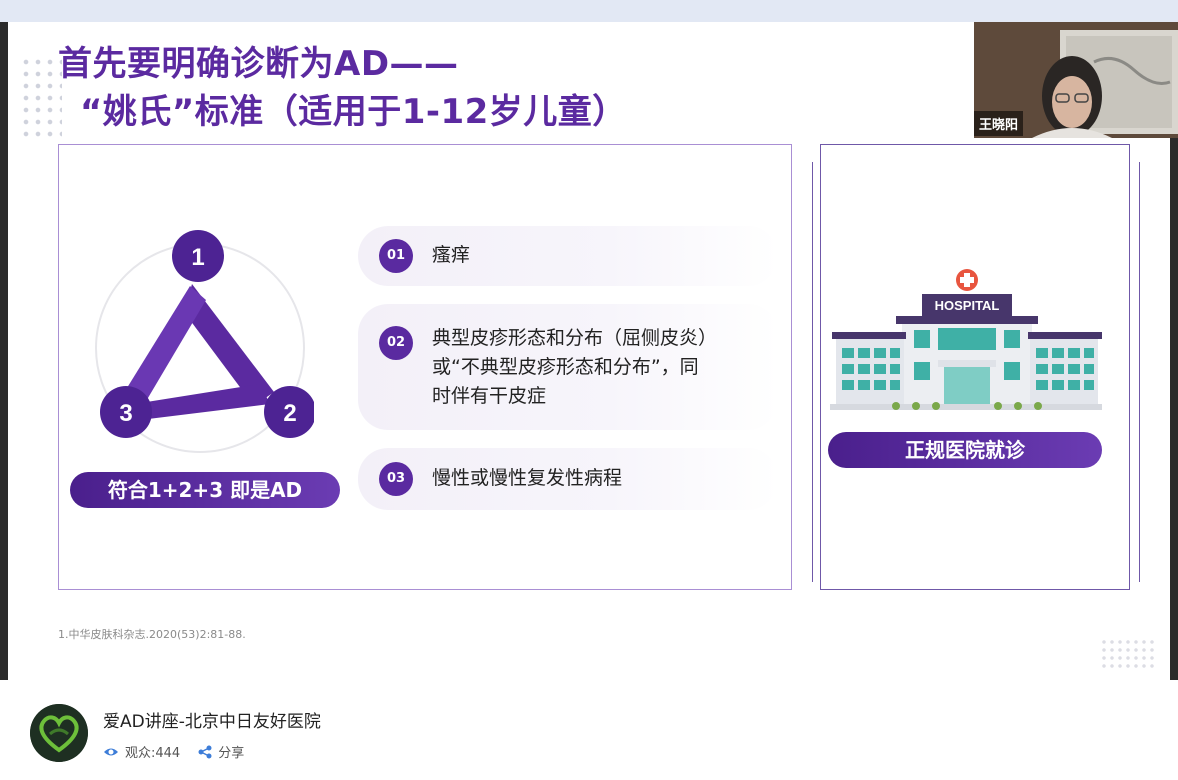 This screenshot has width=1178, height=780. What do you see at coordinates (966, 339) in the screenshot?
I see `hospital-illustration: HOSPITAL` at bounding box center [966, 339].